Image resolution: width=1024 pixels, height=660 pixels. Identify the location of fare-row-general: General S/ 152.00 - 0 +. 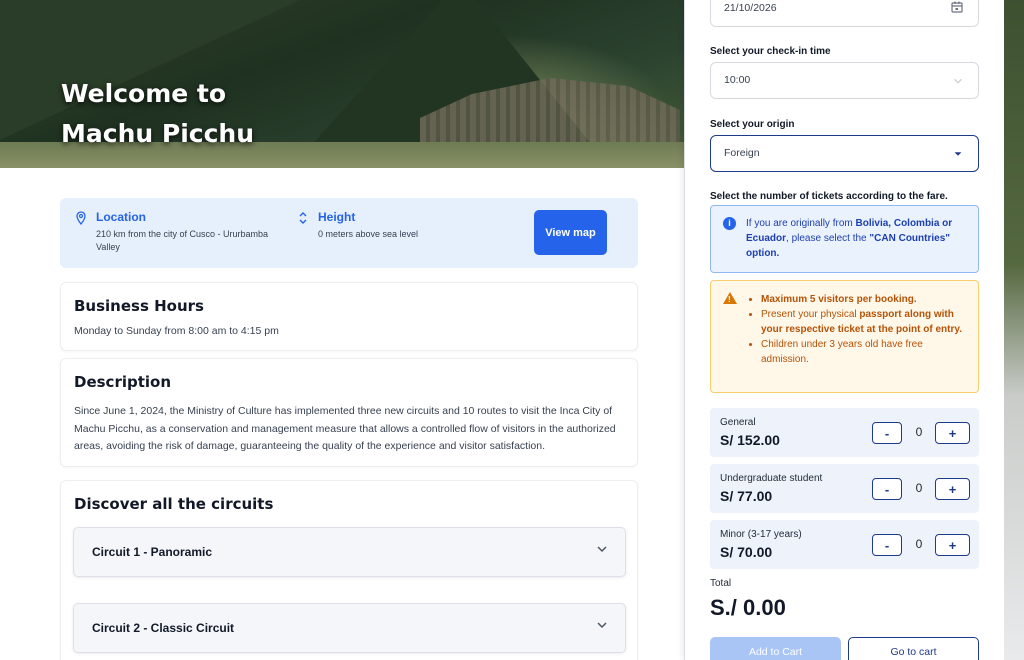
(844, 432).